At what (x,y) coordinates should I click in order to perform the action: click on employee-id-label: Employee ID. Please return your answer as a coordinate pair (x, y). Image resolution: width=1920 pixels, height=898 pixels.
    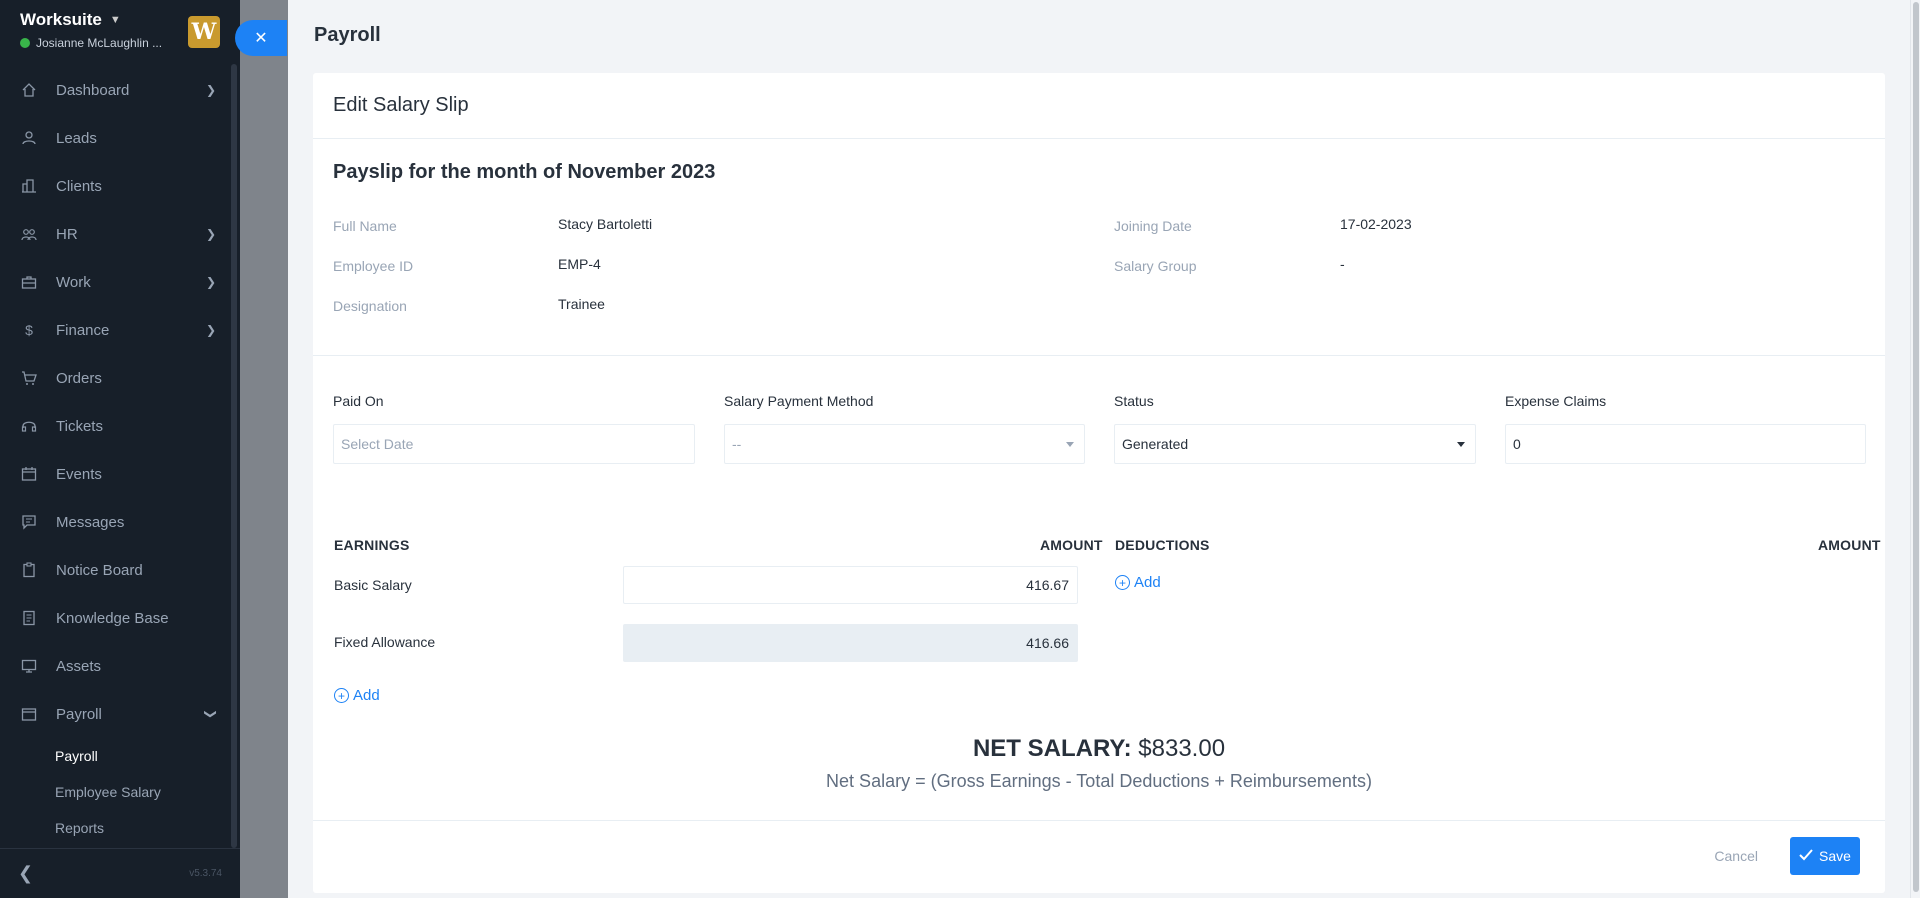
    Looking at the image, I should click on (373, 266).